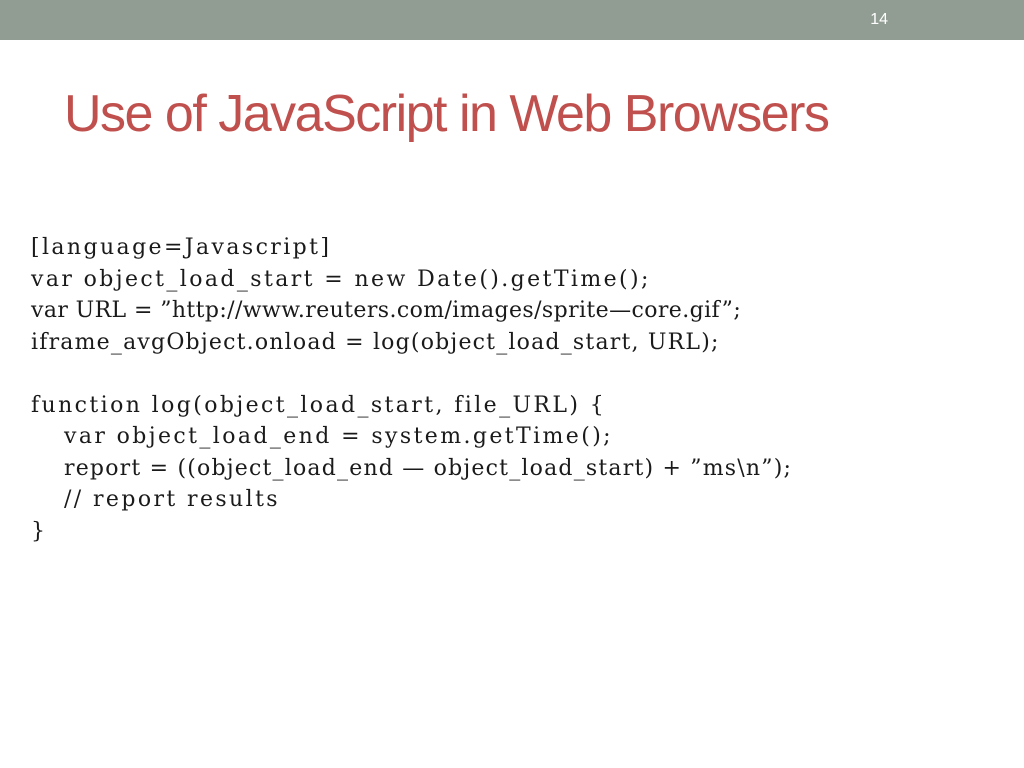 This screenshot has width=1024, height=768. What do you see at coordinates (338, 436) in the screenshot?
I see `code-line-7: var object_load_end = system.getTime();` at bounding box center [338, 436].